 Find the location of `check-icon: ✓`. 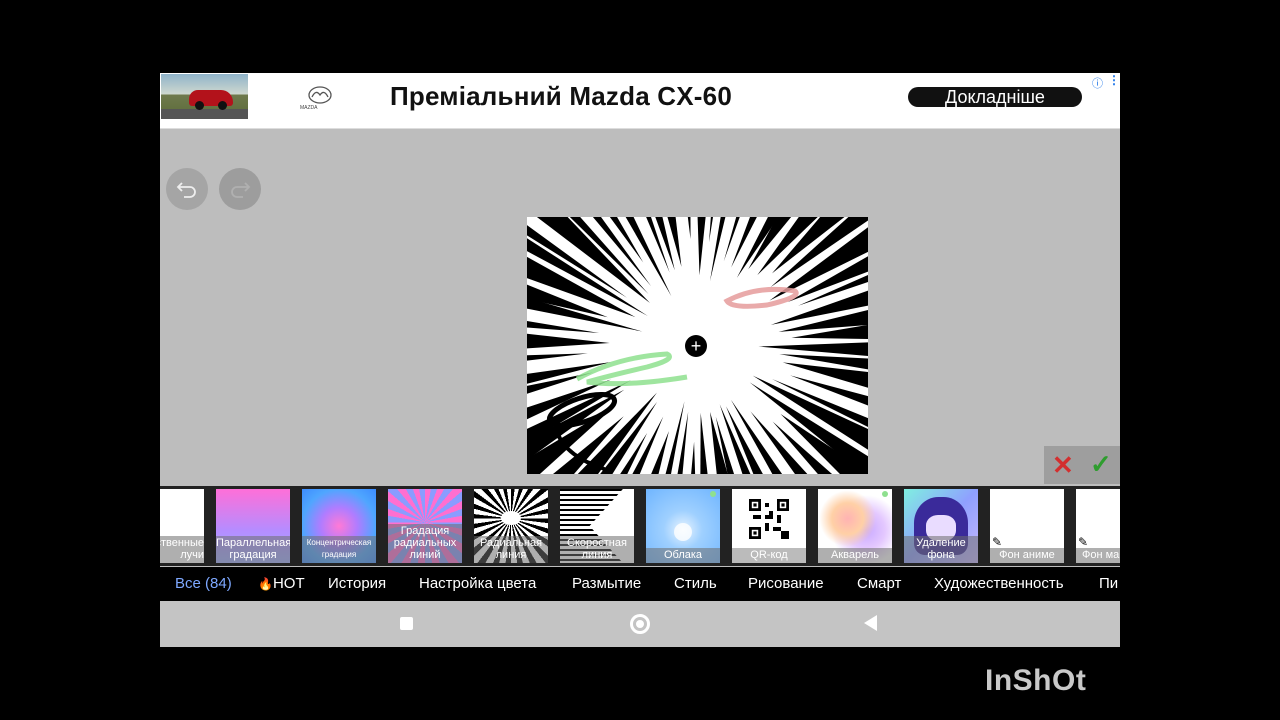

check-icon: ✓ is located at coordinates (1101, 464).